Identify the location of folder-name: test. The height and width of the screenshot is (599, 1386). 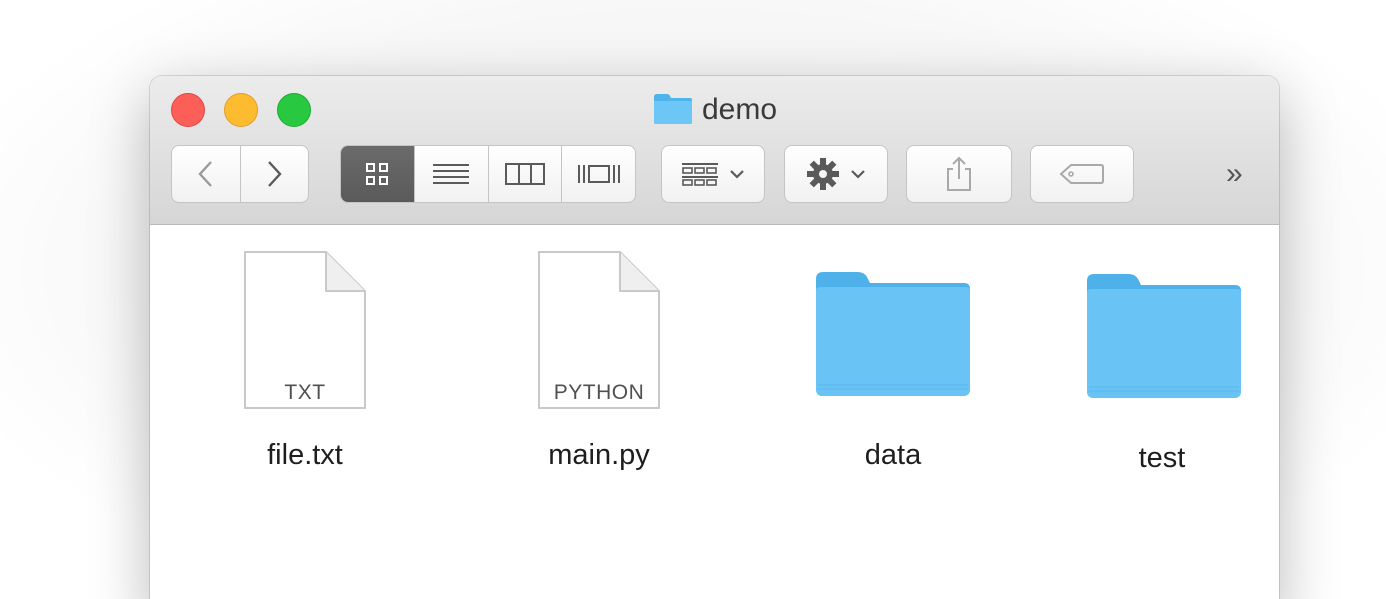
(1162, 458).